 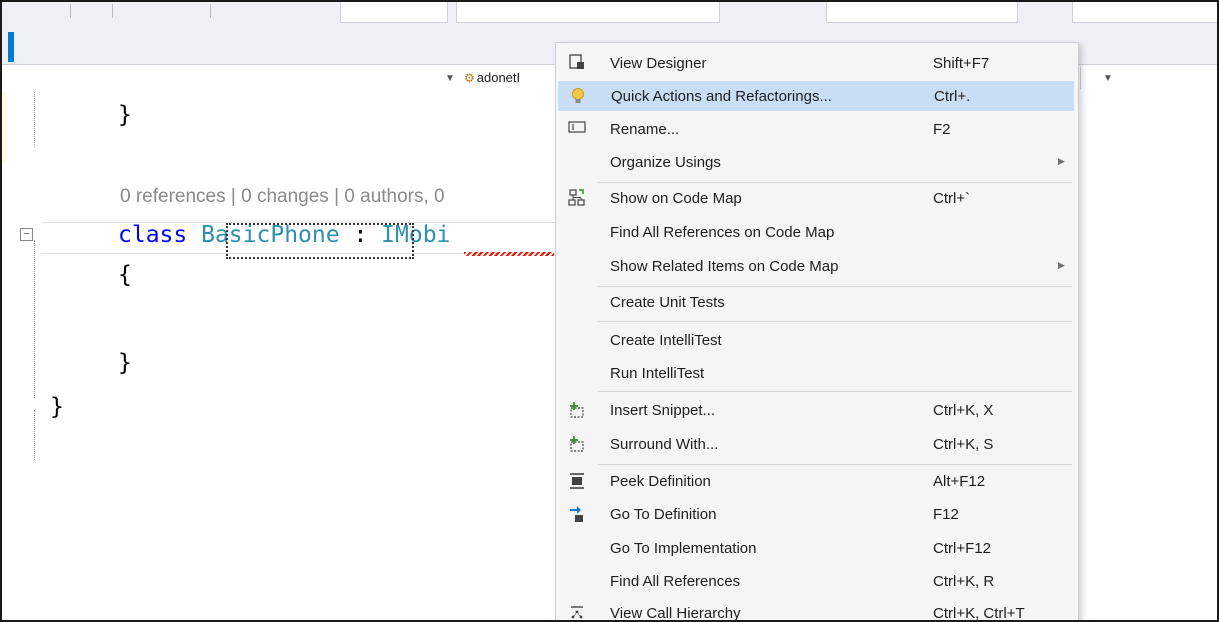 What do you see at coordinates (952, 96) in the screenshot?
I see `menu-item-shortcut: Ctrl+.` at bounding box center [952, 96].